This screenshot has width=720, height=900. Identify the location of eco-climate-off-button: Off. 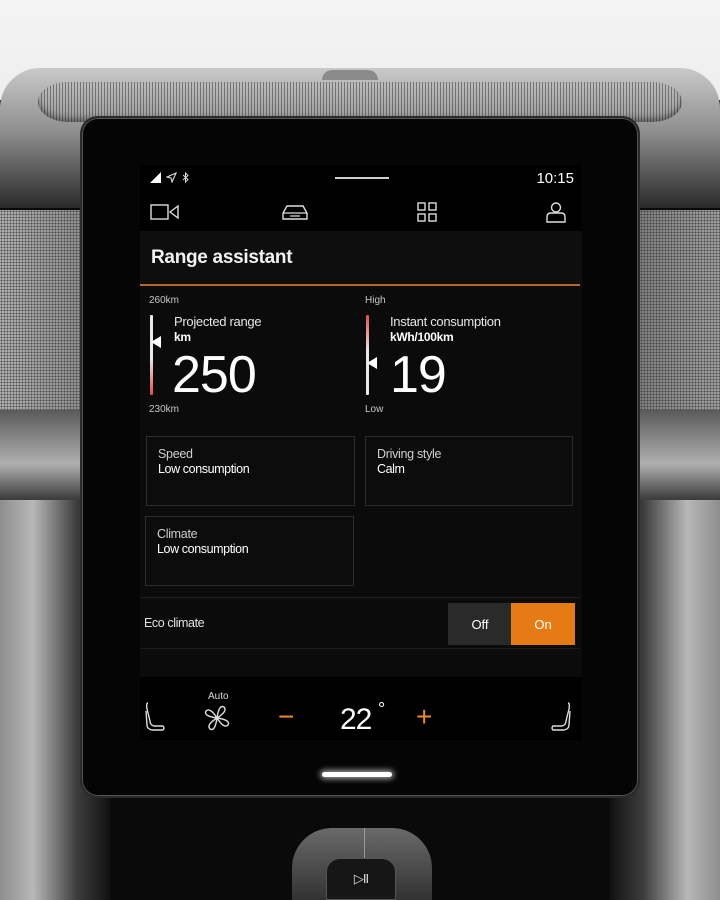
(480, 624).